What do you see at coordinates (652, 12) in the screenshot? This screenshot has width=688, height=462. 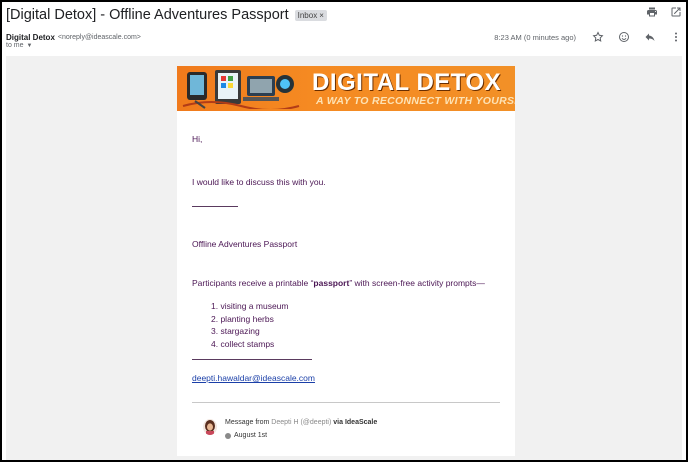 I see `print-icon` at bounding box center [652, 12].